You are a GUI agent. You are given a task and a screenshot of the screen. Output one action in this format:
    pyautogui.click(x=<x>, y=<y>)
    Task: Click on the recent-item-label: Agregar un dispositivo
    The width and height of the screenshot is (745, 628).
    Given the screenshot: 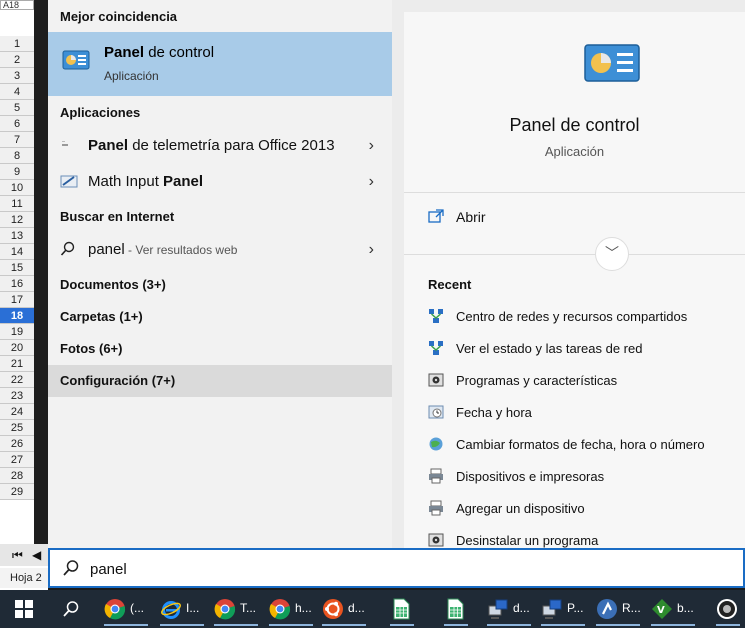 What is the action you would take?
    pyautogui.click(x=520, y=508)
    